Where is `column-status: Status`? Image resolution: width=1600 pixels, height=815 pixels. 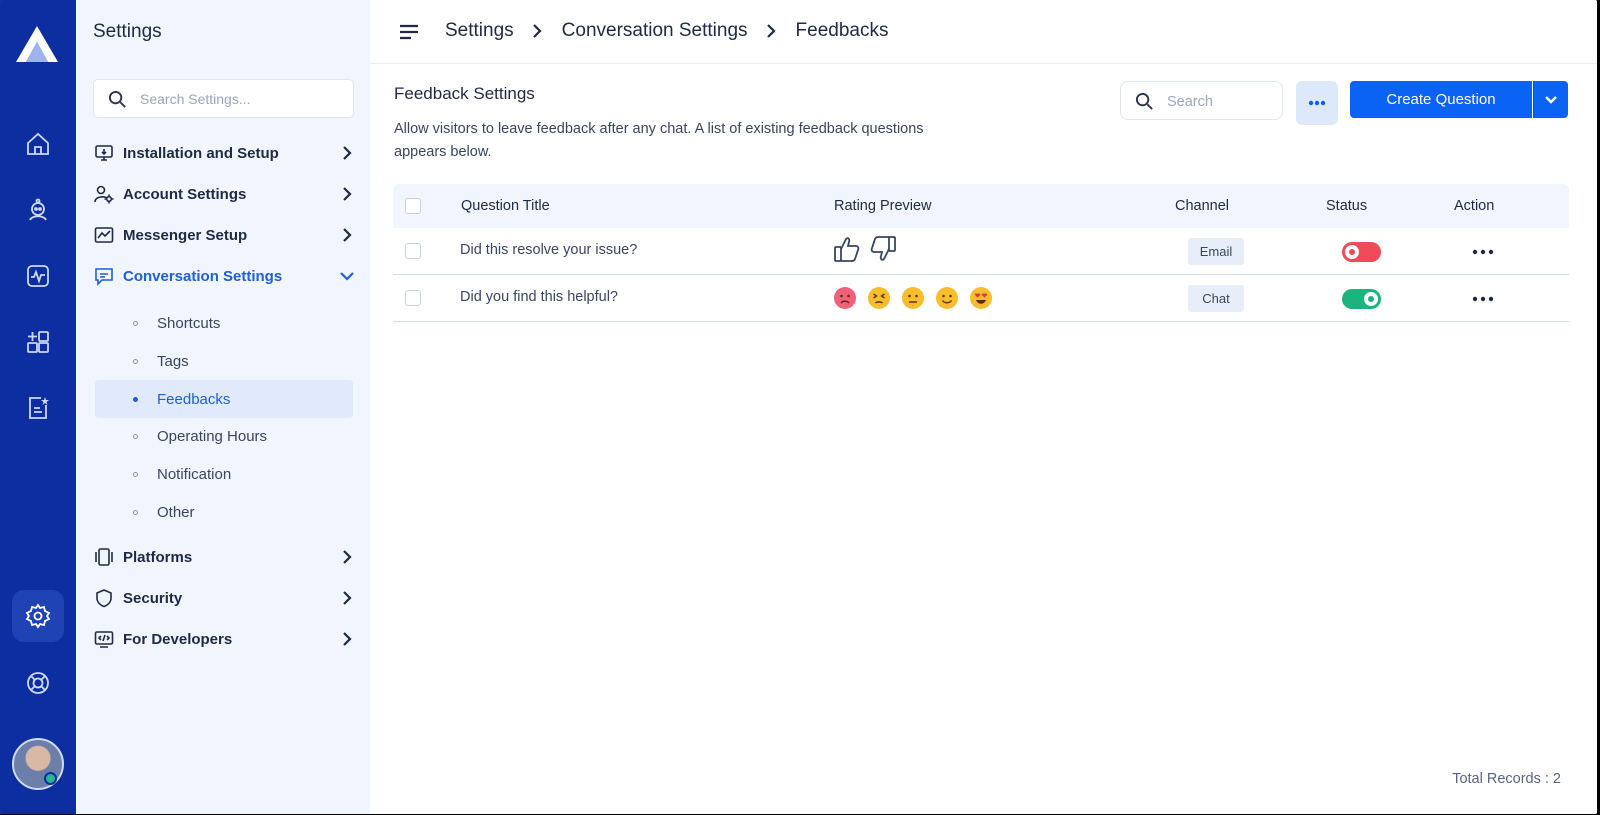
column-status: Status is located at coordinates (1346, 206).